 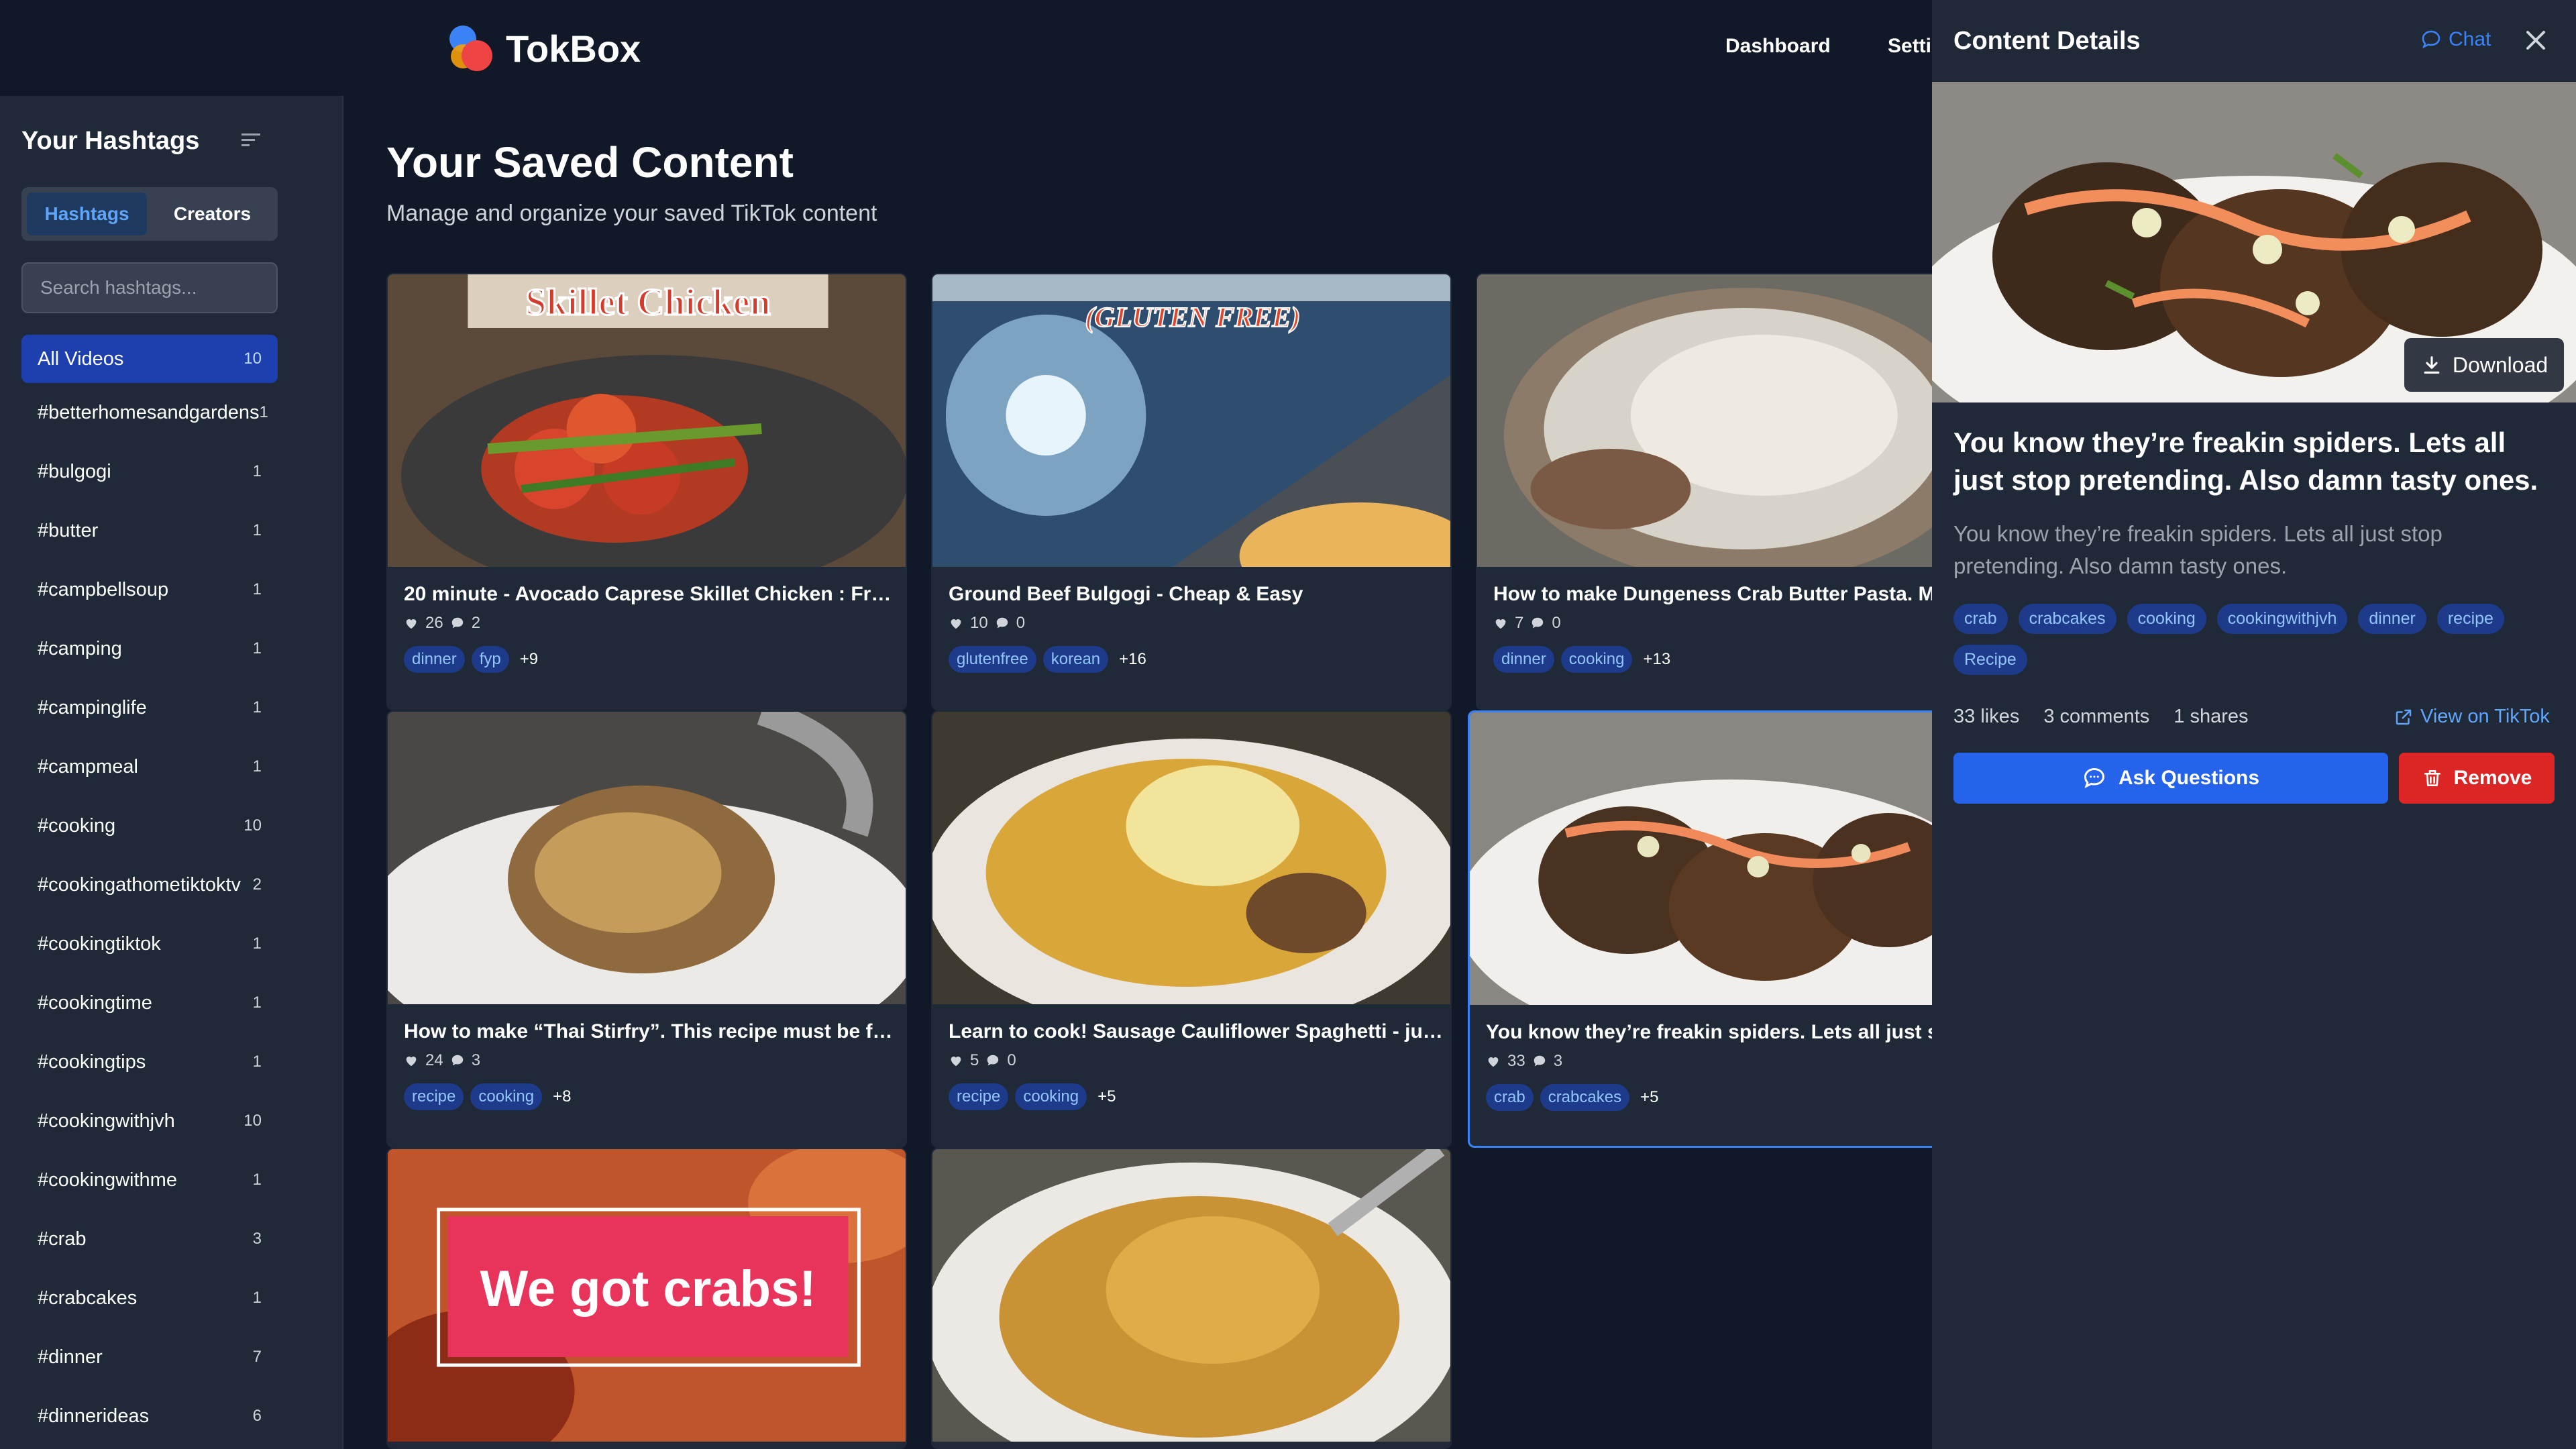 I want to click on sidebar-tab-switcher: Hashtags Creators, so click(x=149, y=214).